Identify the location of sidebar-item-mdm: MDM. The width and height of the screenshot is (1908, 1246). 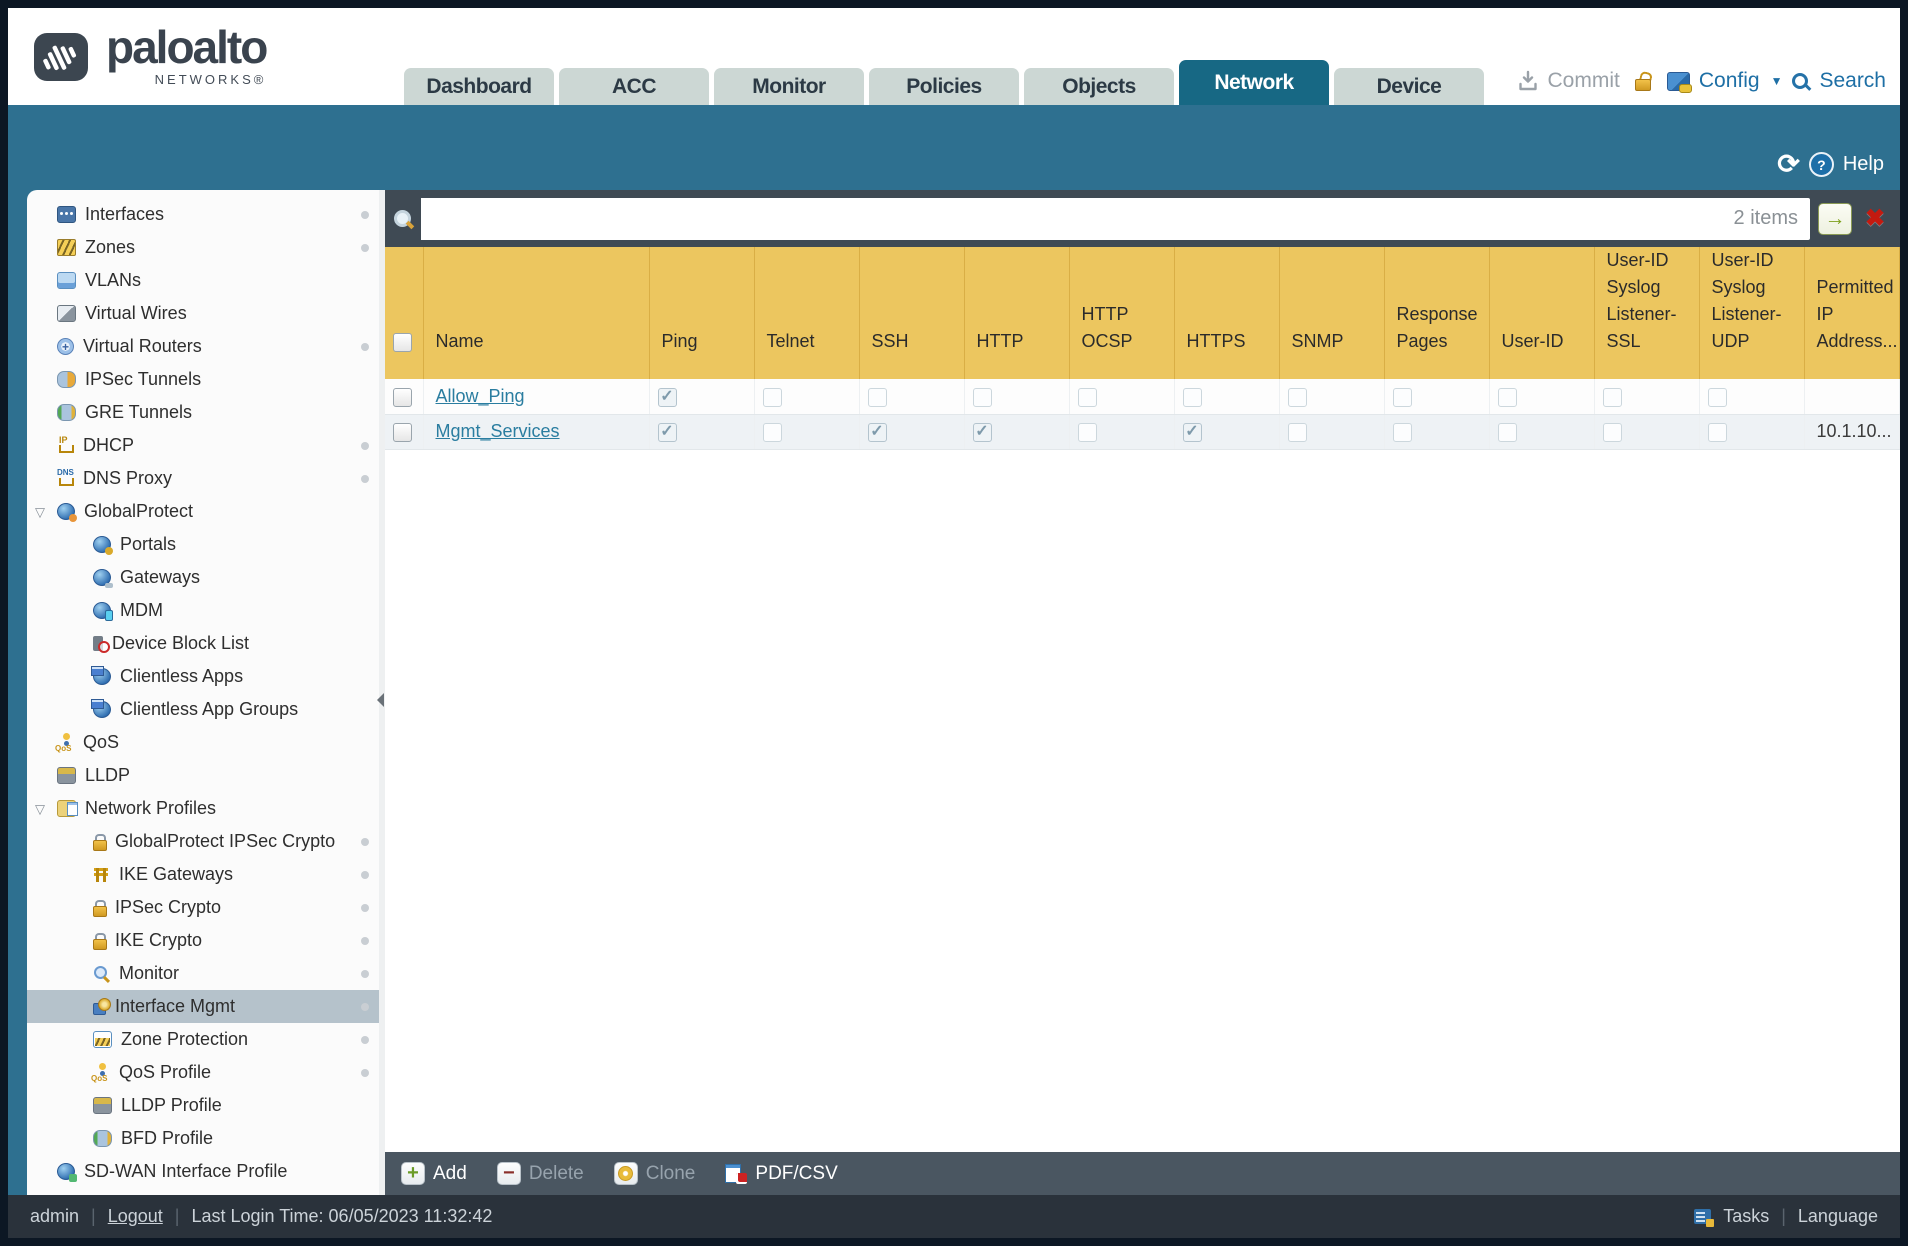
(203, 610).